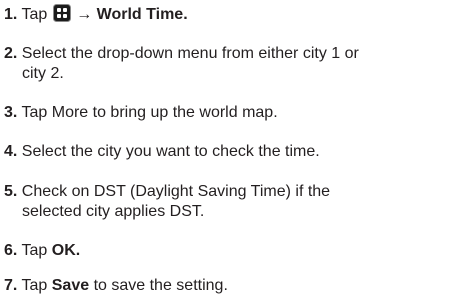 This screenshot has height=298, width=464. What do you see at coordinates (224, 251) in the screenshot?
I see `step-6: 6. Tap OK.` at bounding box center [224, 251].